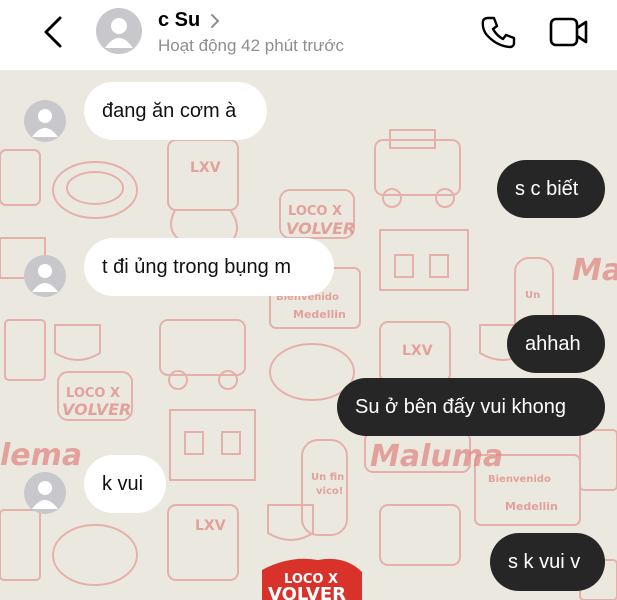  What do you see at coordinates (197, 267) in the screenshot?
I see `message-text: t đi ủng trong bụng m` at bounding box center [197, 267].